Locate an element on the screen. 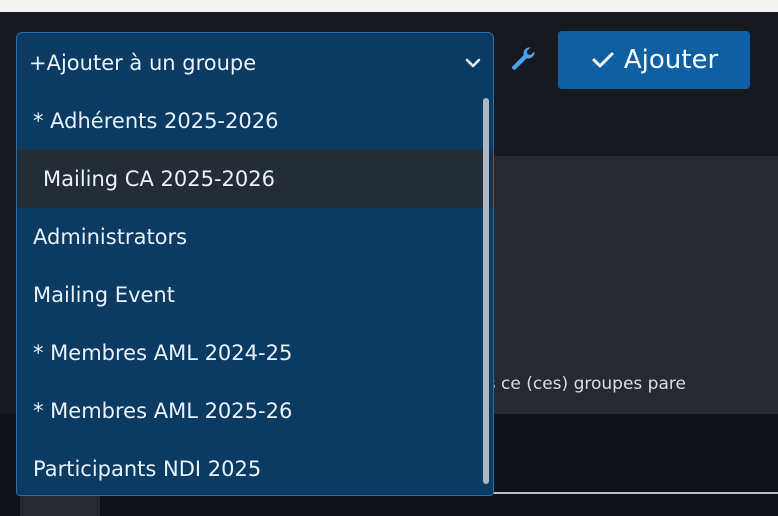  background-partial-text: ns ce (ces) groupes pare is located at coordinates (581, 384).